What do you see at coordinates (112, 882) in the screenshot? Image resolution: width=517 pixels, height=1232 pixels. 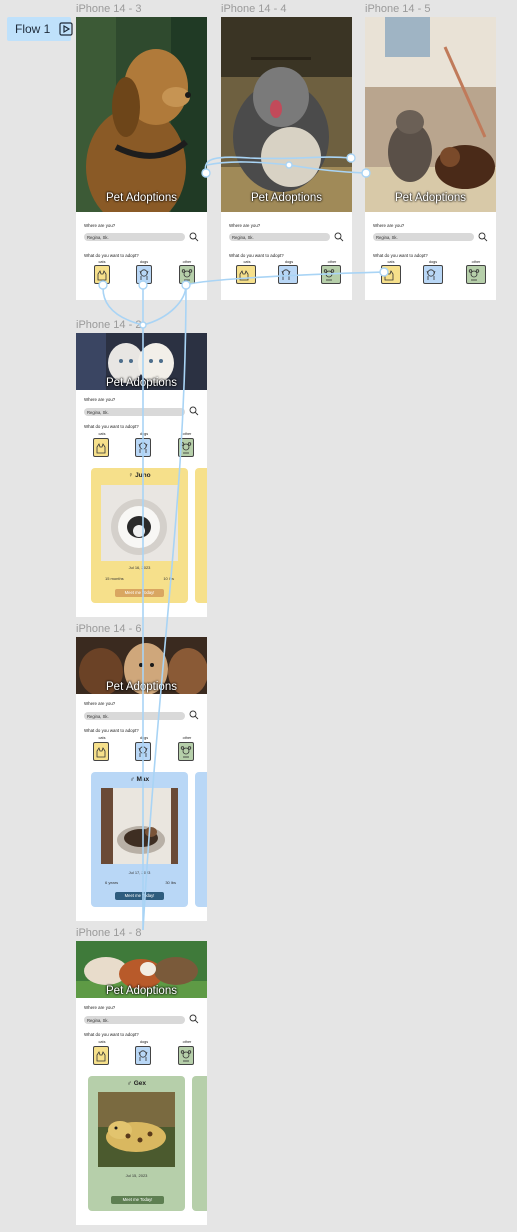 I see `pet-age: 6 years` at bounding box center [112, 882].